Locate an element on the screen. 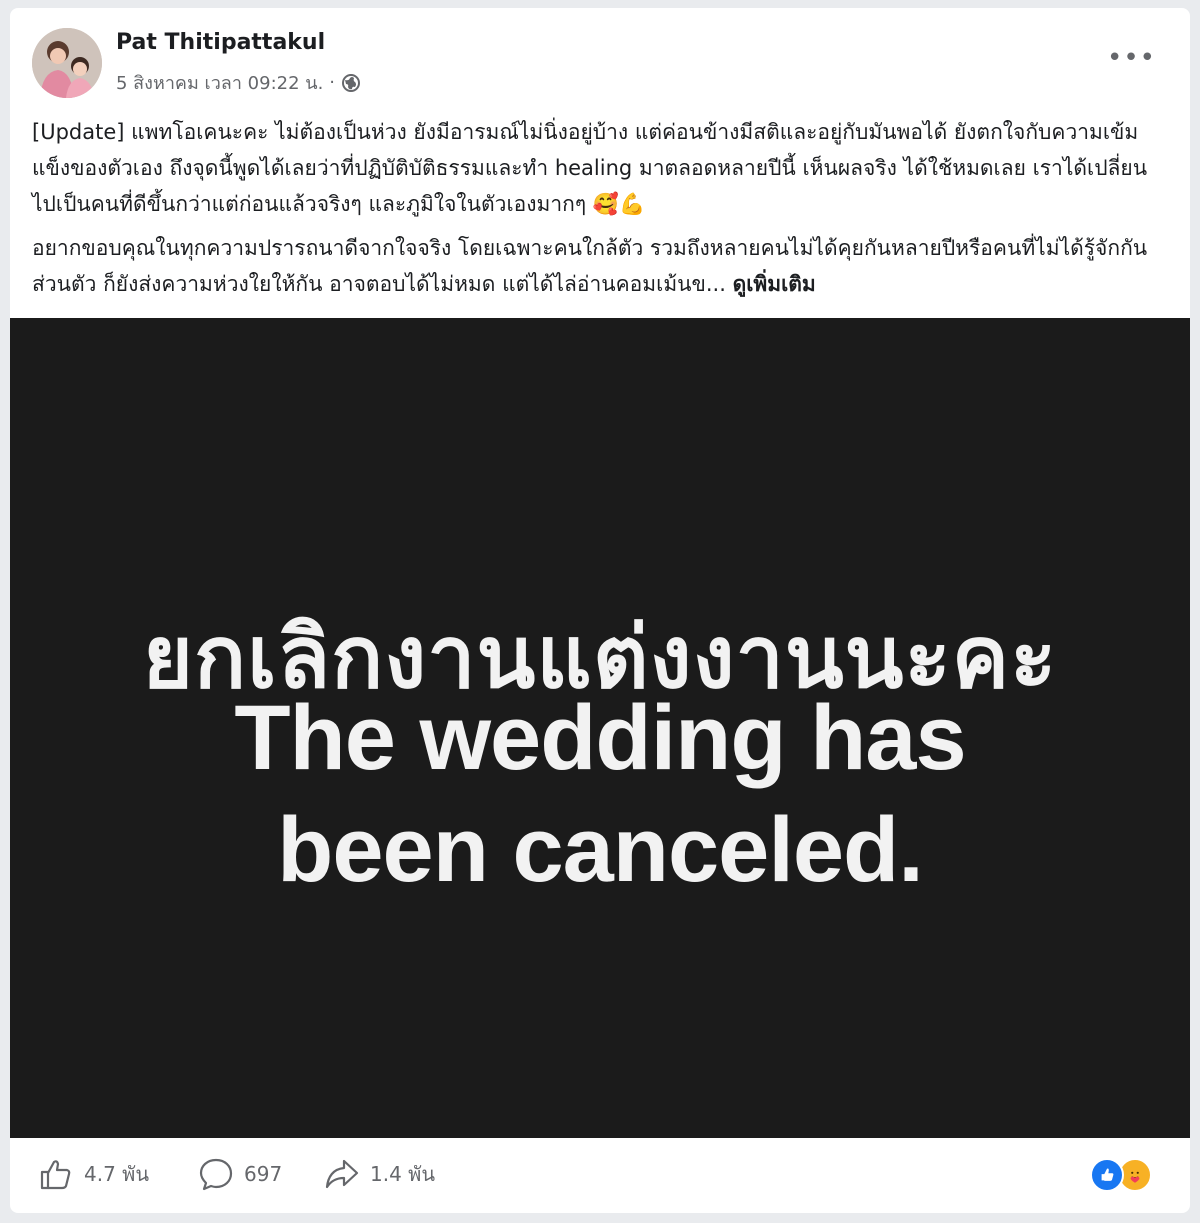 The height and width of the screenshot is (1223, 1200). post-timestamp: 5 สิงหาคม เวลา 09:22 น. is located at coordinates (219, 82).